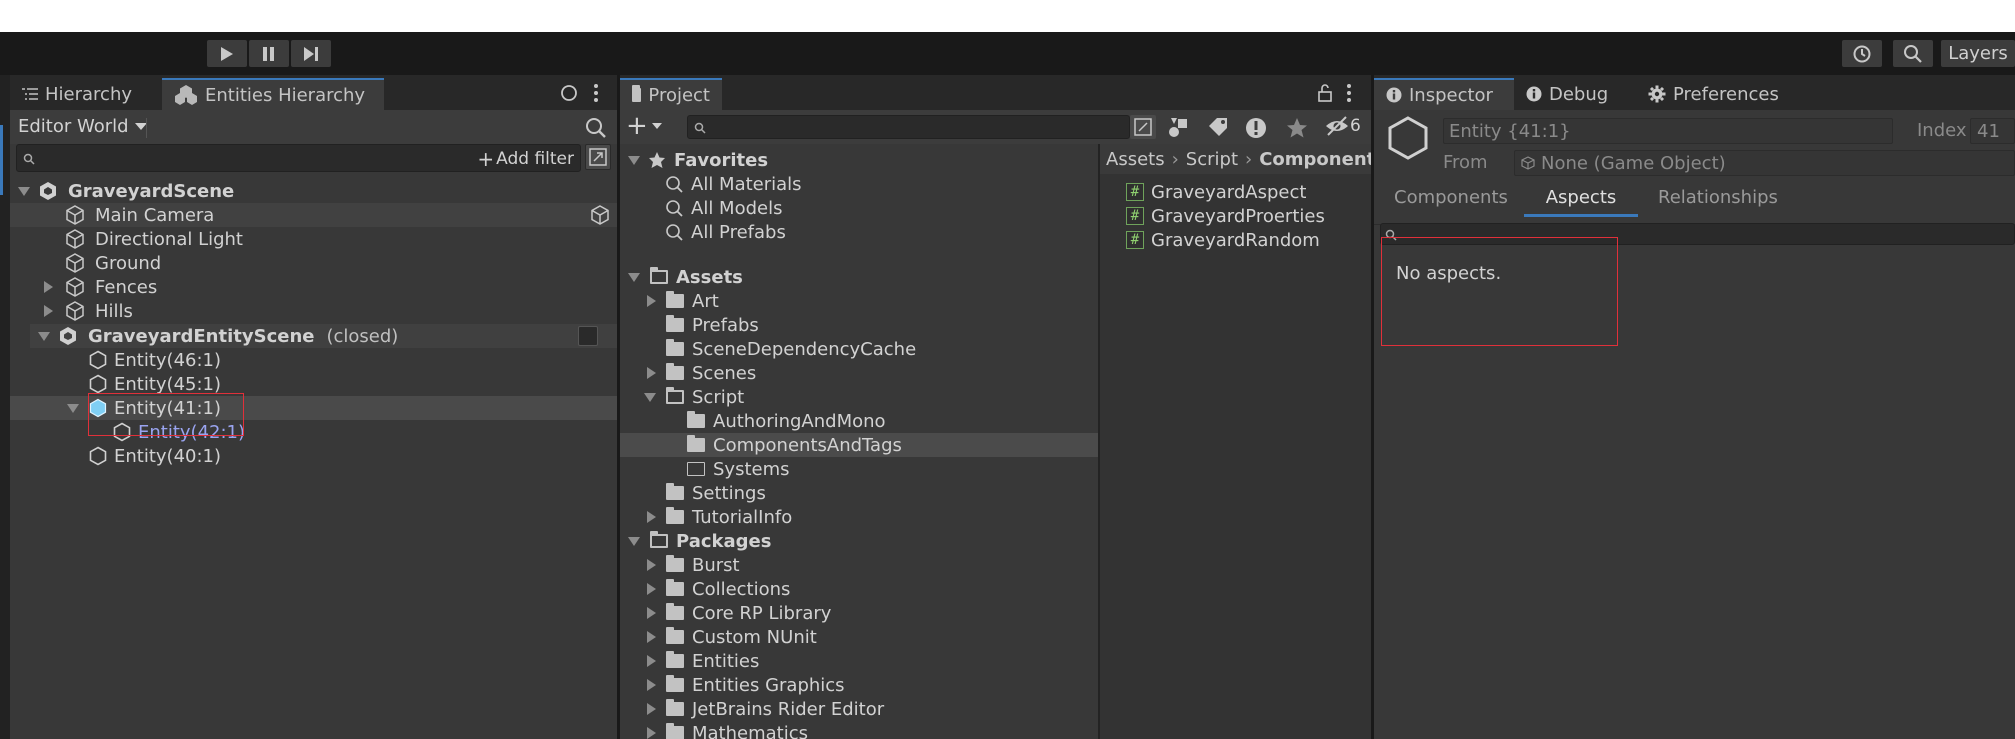 Image resolution: width=2015 pixels, height=739 pixels. Describe the element at coordinates (85, 263) in the screenshot. I see `tree-item-ground: Ground` at that location.